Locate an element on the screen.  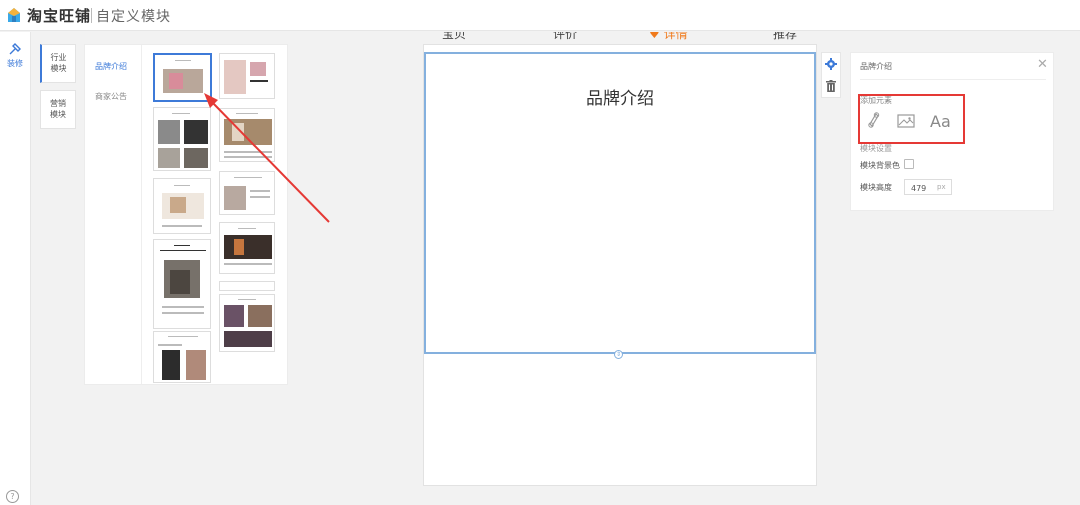
trash-icon is located at coordinates (831, 86).